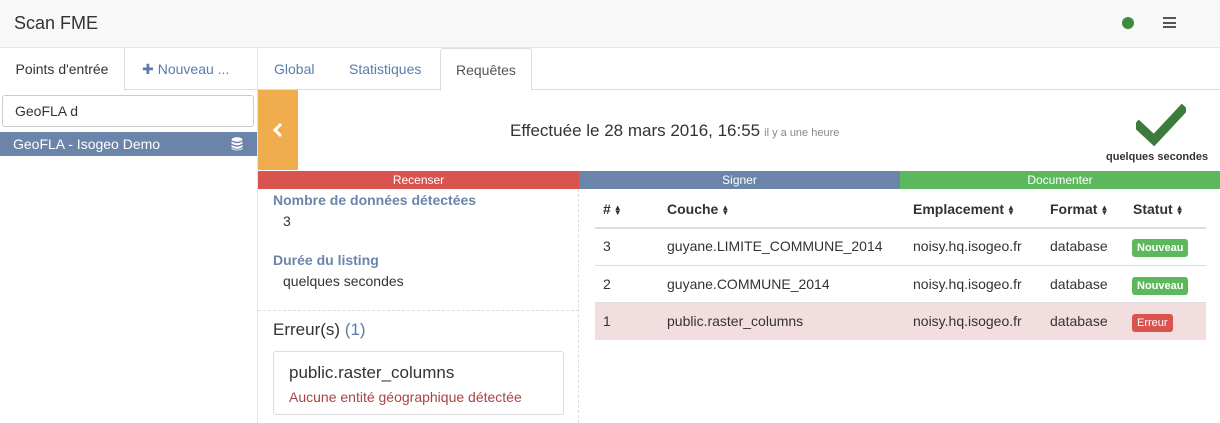 The width and height of the screenshot is (1220, 423). What do you see at coordinates (607, 284) in the screenshot?
I see `cell-number: 2` at bounding box center [607, 284].